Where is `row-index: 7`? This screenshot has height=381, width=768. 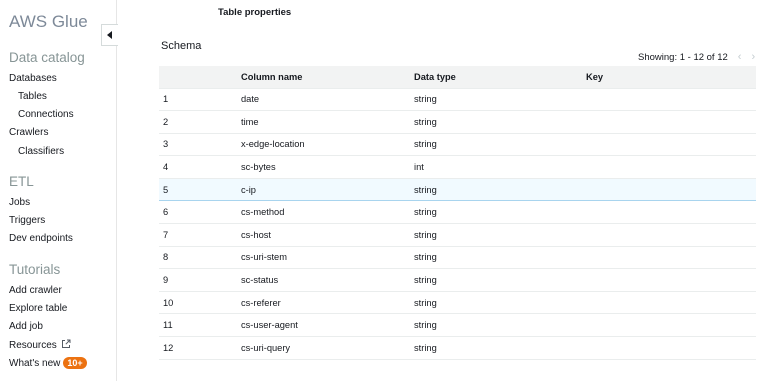 row-index: 7 is located at coordinates (200, 235).